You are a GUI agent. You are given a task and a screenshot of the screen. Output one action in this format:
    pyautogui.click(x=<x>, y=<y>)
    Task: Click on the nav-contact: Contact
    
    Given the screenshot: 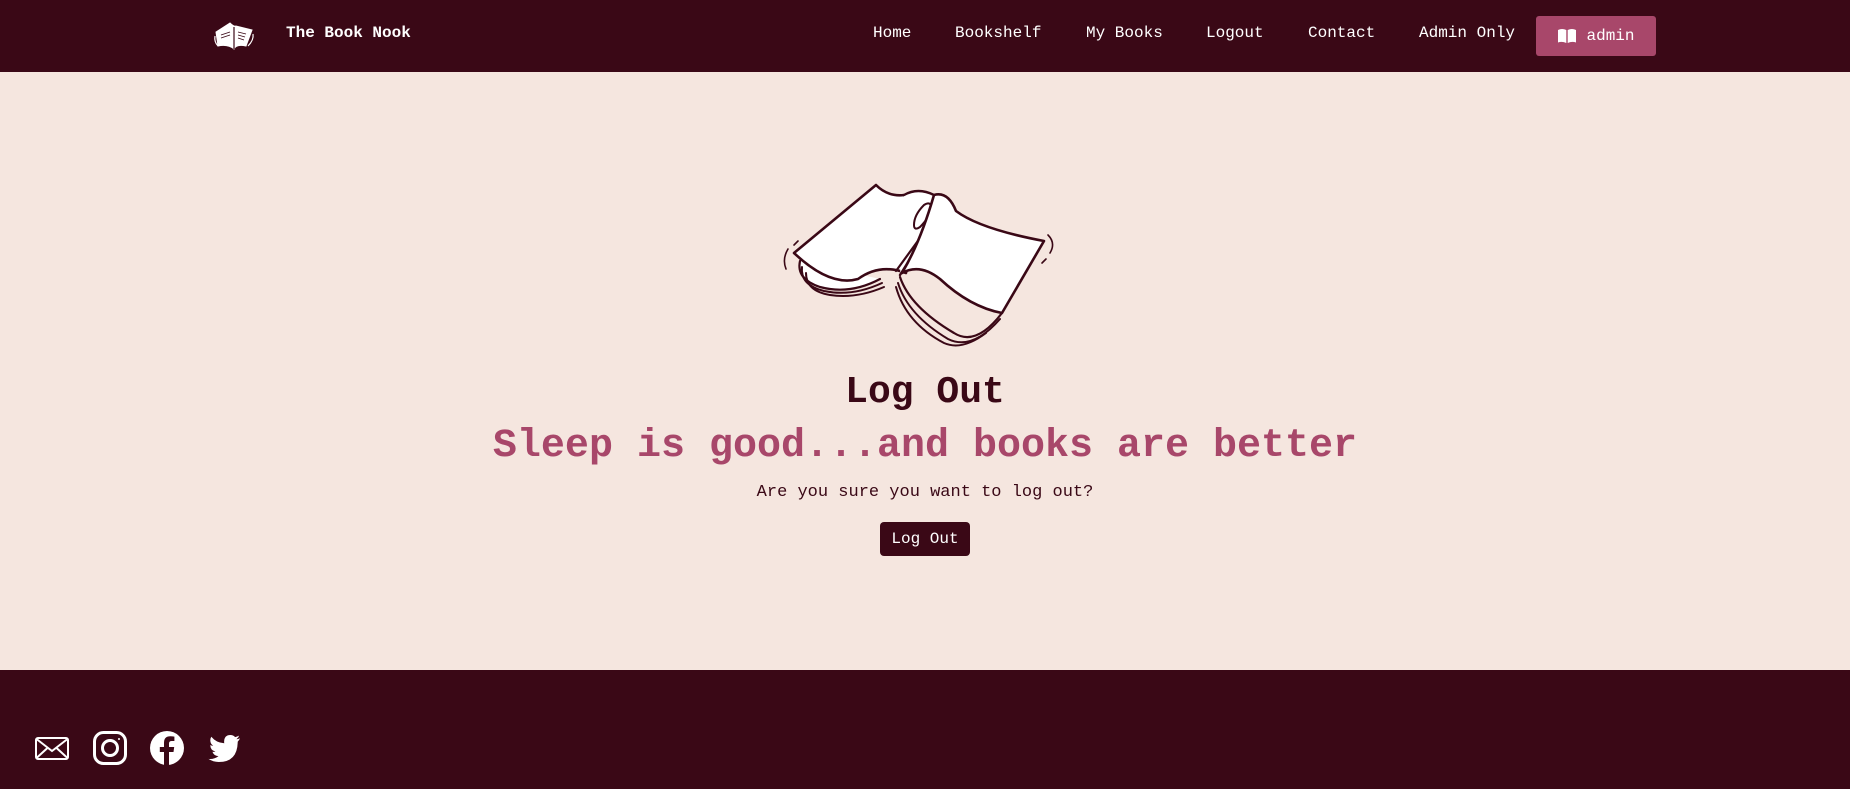 What is the action you would take?
    pyautogui.click(x=1341, y=33)
    